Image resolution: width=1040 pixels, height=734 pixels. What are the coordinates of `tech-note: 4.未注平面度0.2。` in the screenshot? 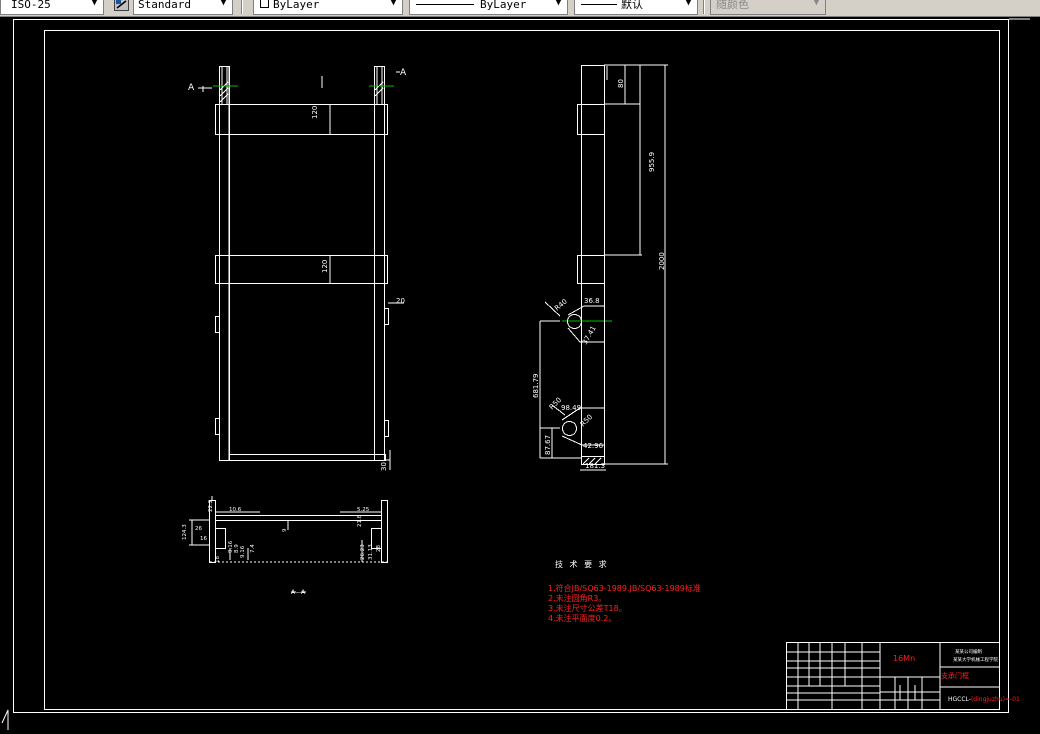 It's located at (582, 618).